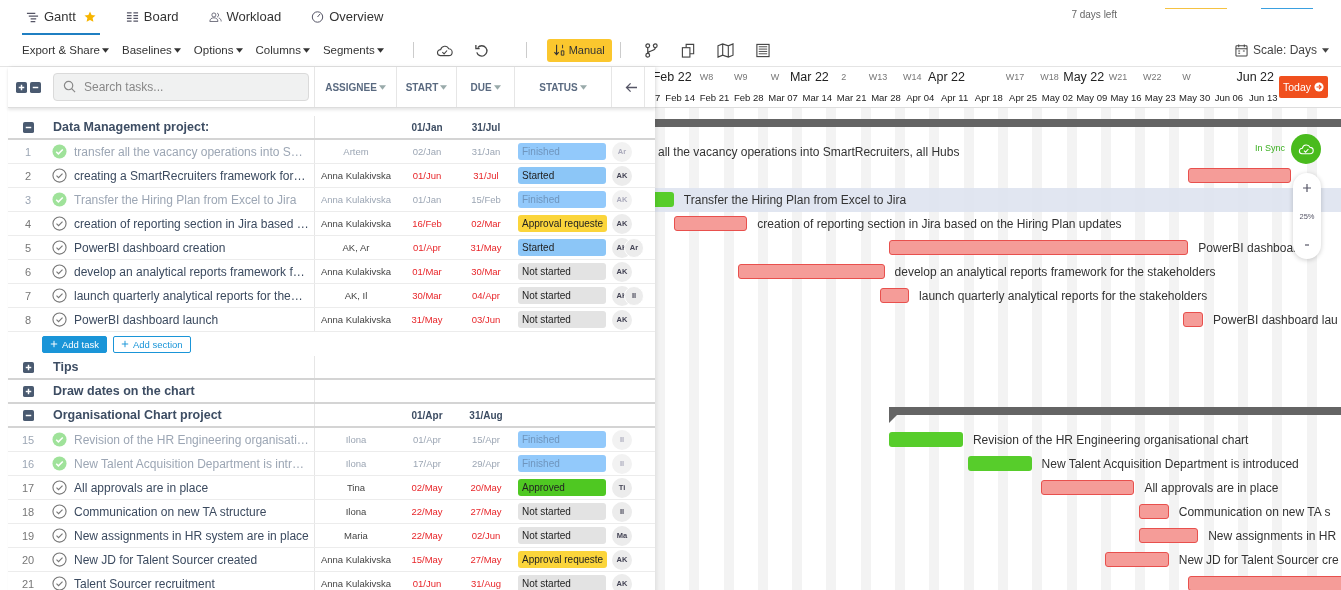 Image resolution: width=1341 pixels, height=590 pixels. Describe the element at coordinates (1319, 87) in the screenshot. I see `arrow-circle-icon` at that location.